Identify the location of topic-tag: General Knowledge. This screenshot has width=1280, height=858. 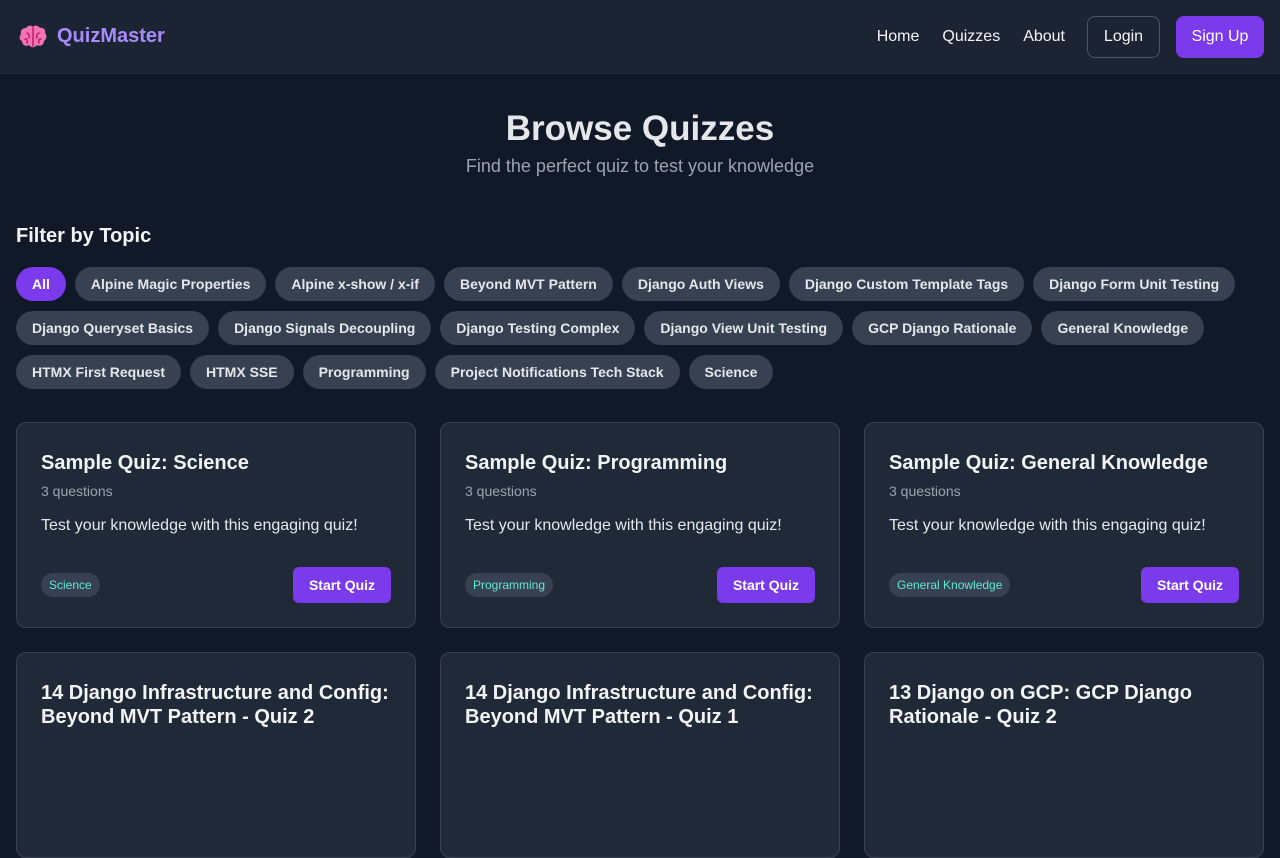
(950, 585).